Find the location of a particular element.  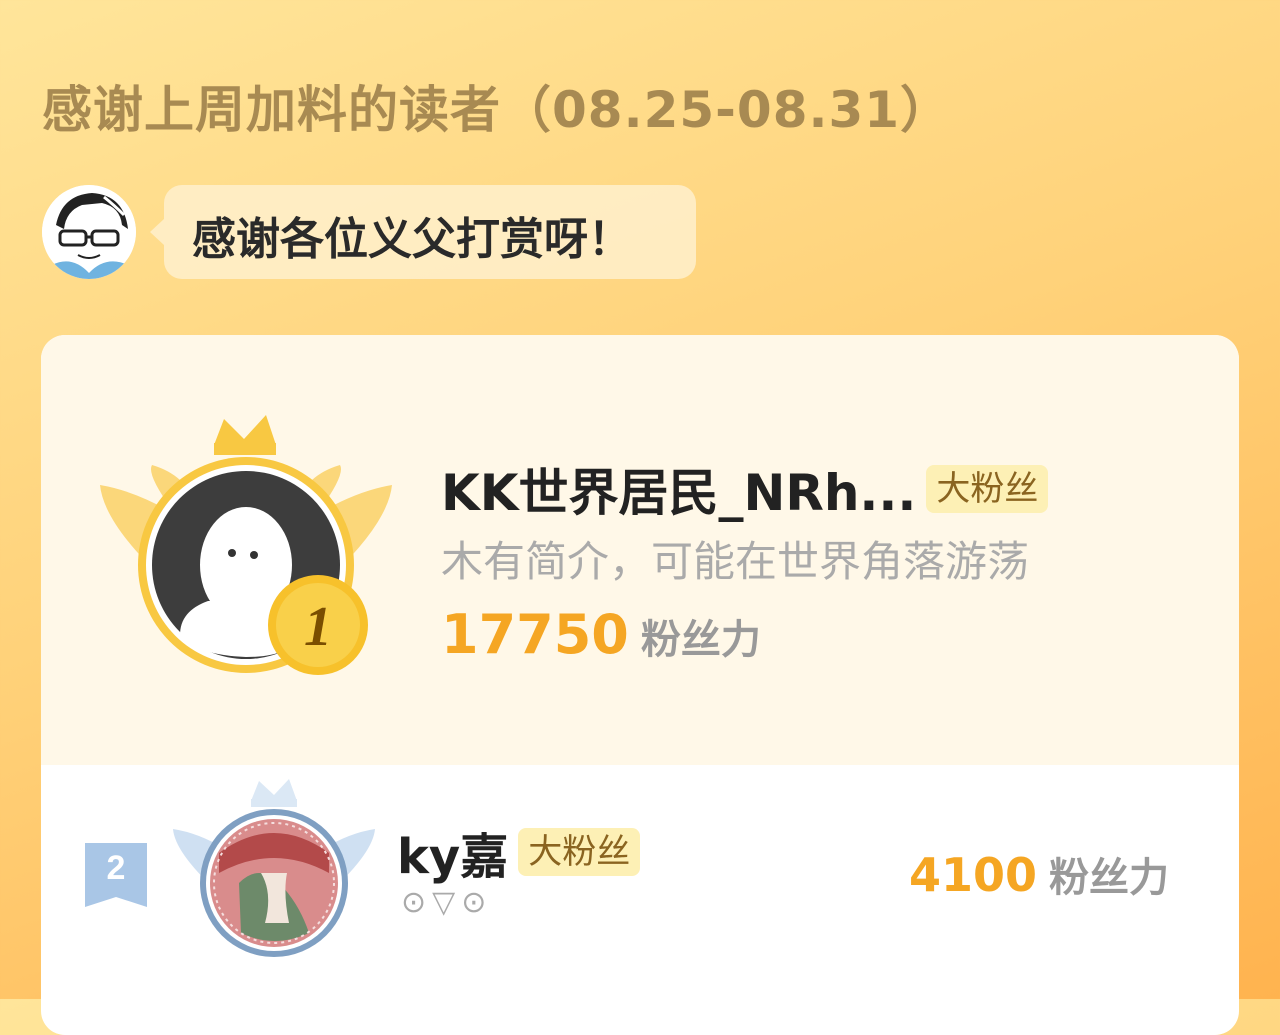

score-value: 4100 is located at coordinates (972, 875).